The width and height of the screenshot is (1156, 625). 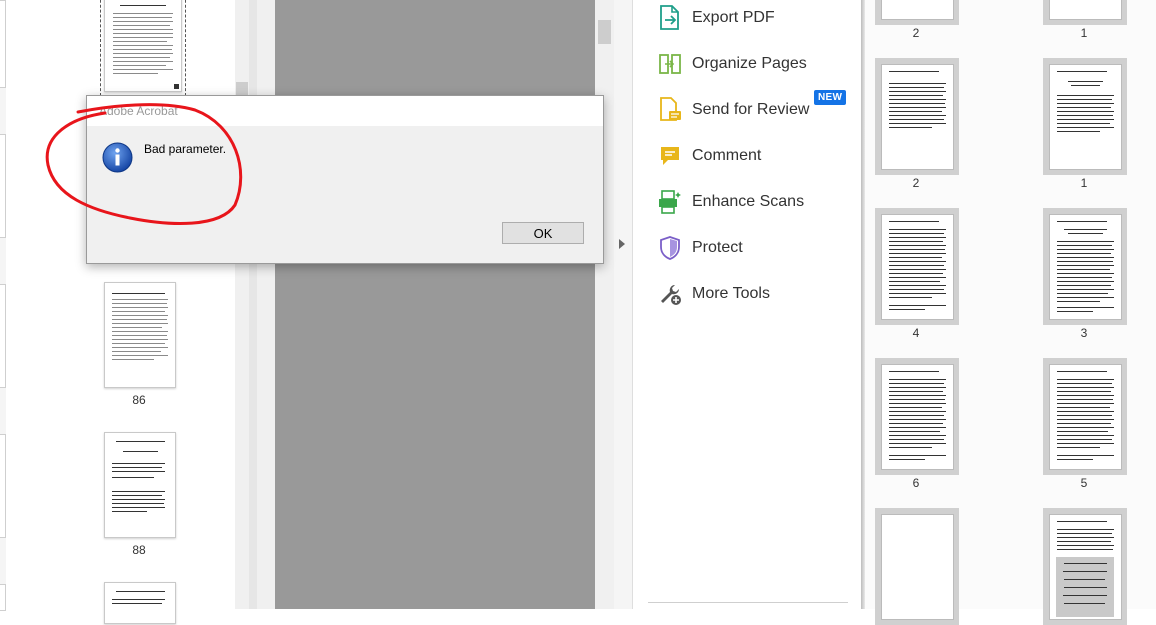 I want to click on document-scrollbar, so click(x=604, y=304).